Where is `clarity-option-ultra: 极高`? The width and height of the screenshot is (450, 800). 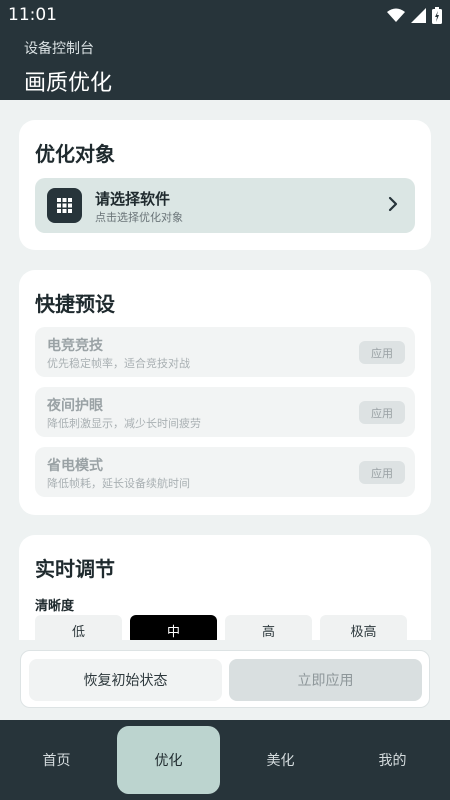
clarity-option-ultra: 极高 is located at coordinates (363, 627).